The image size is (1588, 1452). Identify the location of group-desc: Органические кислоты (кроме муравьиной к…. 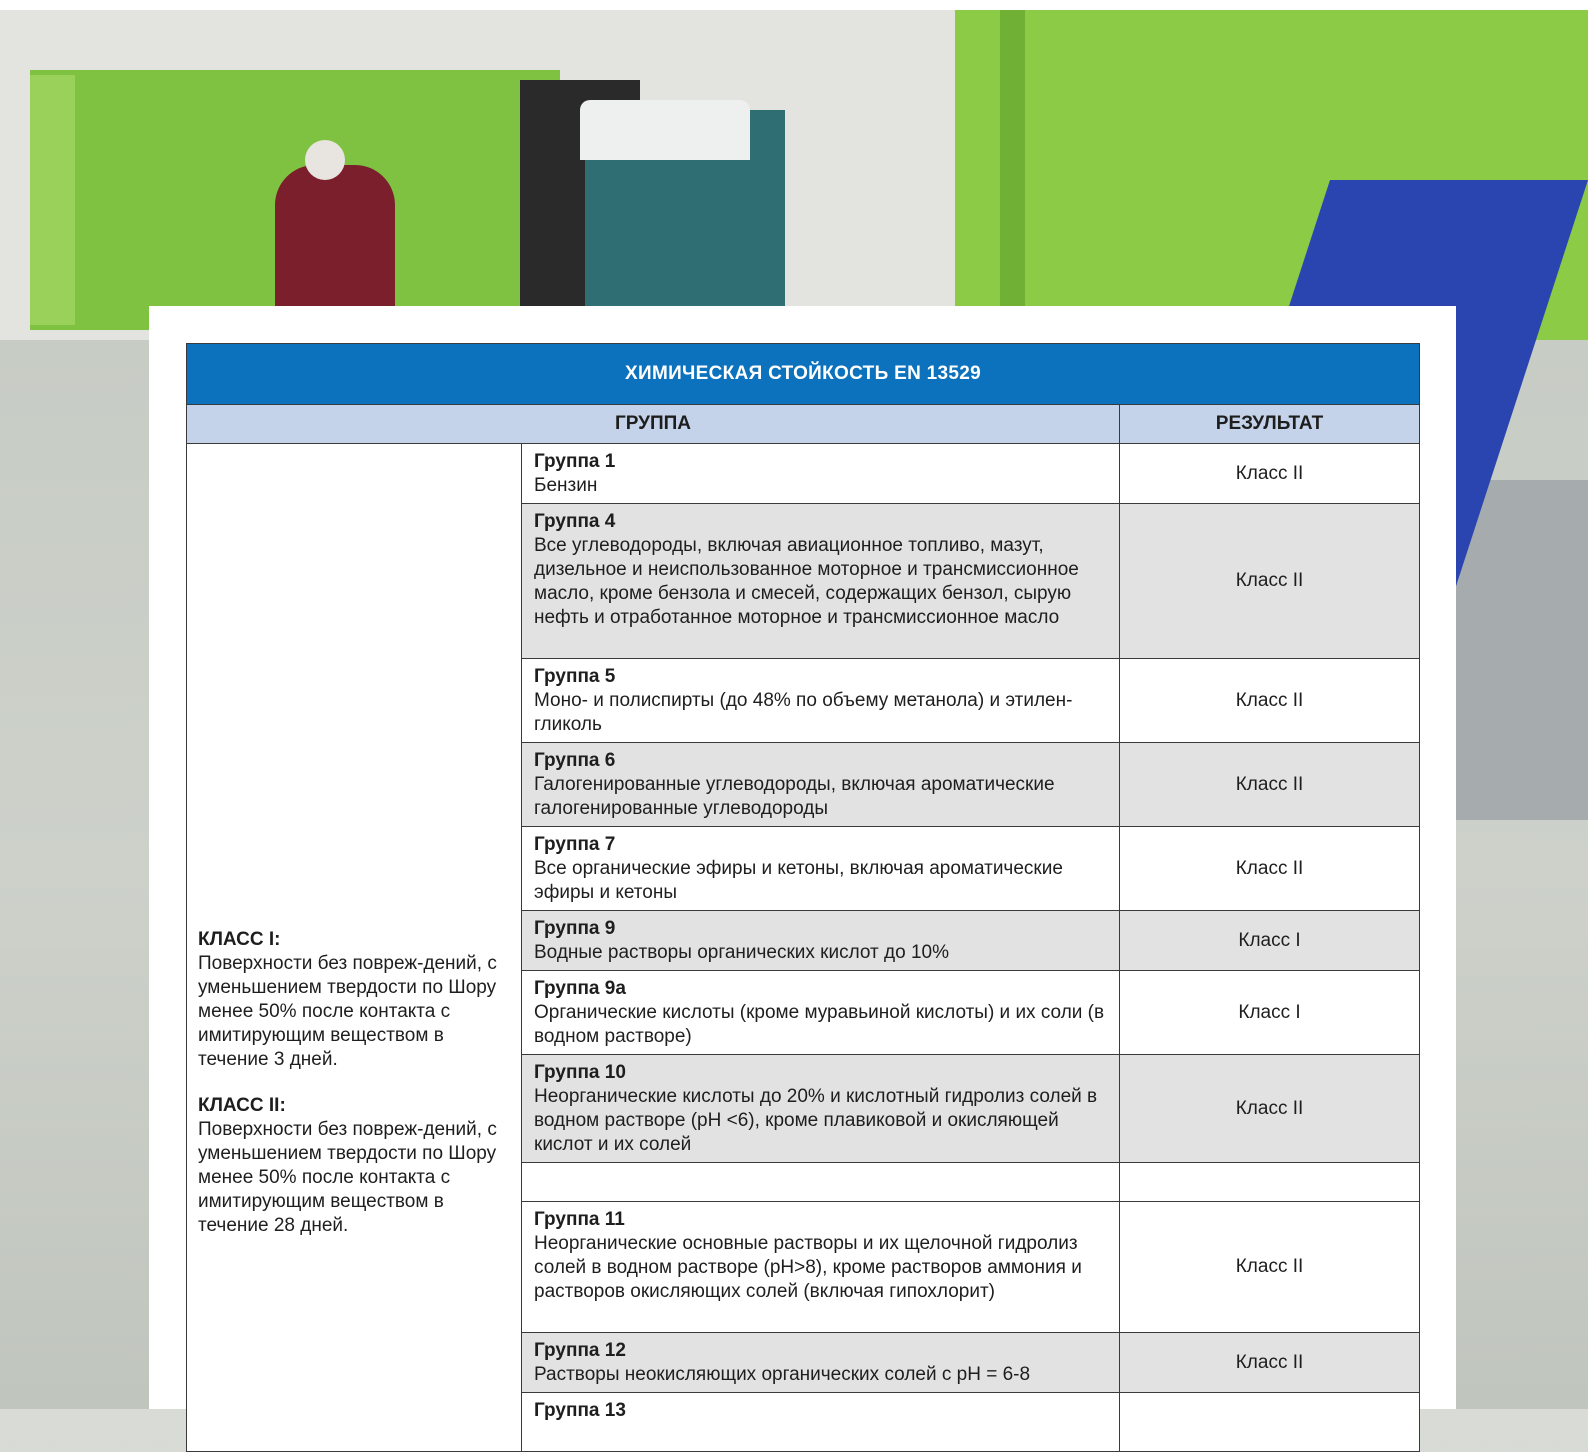
(819, 1024).